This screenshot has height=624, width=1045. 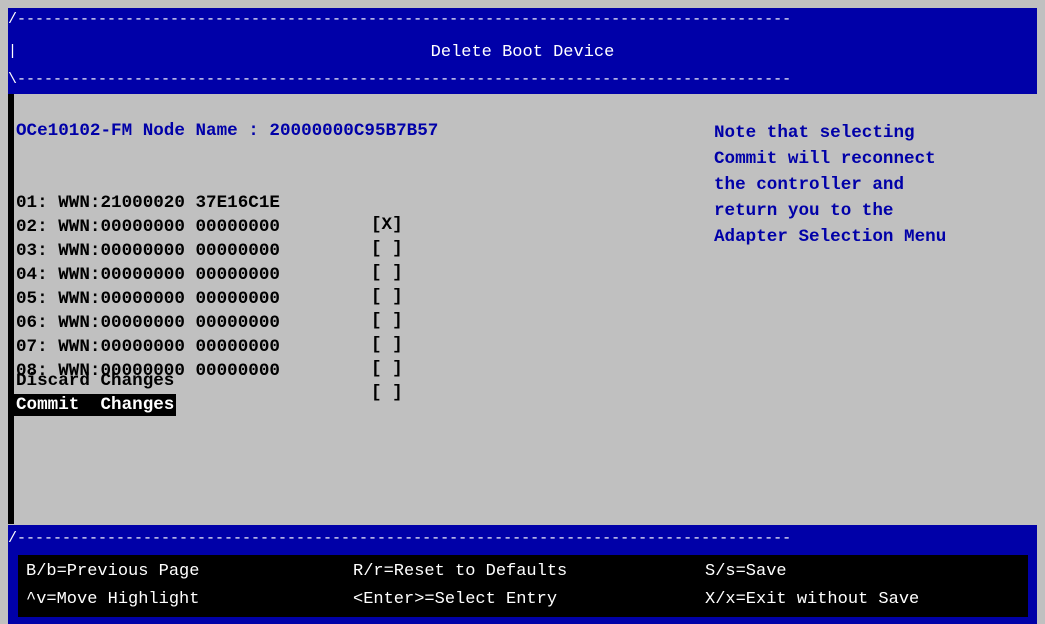 What do you see at coordinates (460, 571) in the screenshot?
I see `key-reset-defaults: R/r=Reset to Defaults` at bounding box center [460, 571].